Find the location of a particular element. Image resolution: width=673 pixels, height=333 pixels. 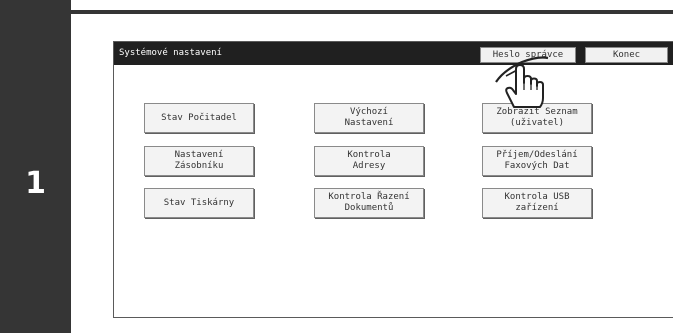

step-sidebar: 1 is located at coordinates (35, 166).